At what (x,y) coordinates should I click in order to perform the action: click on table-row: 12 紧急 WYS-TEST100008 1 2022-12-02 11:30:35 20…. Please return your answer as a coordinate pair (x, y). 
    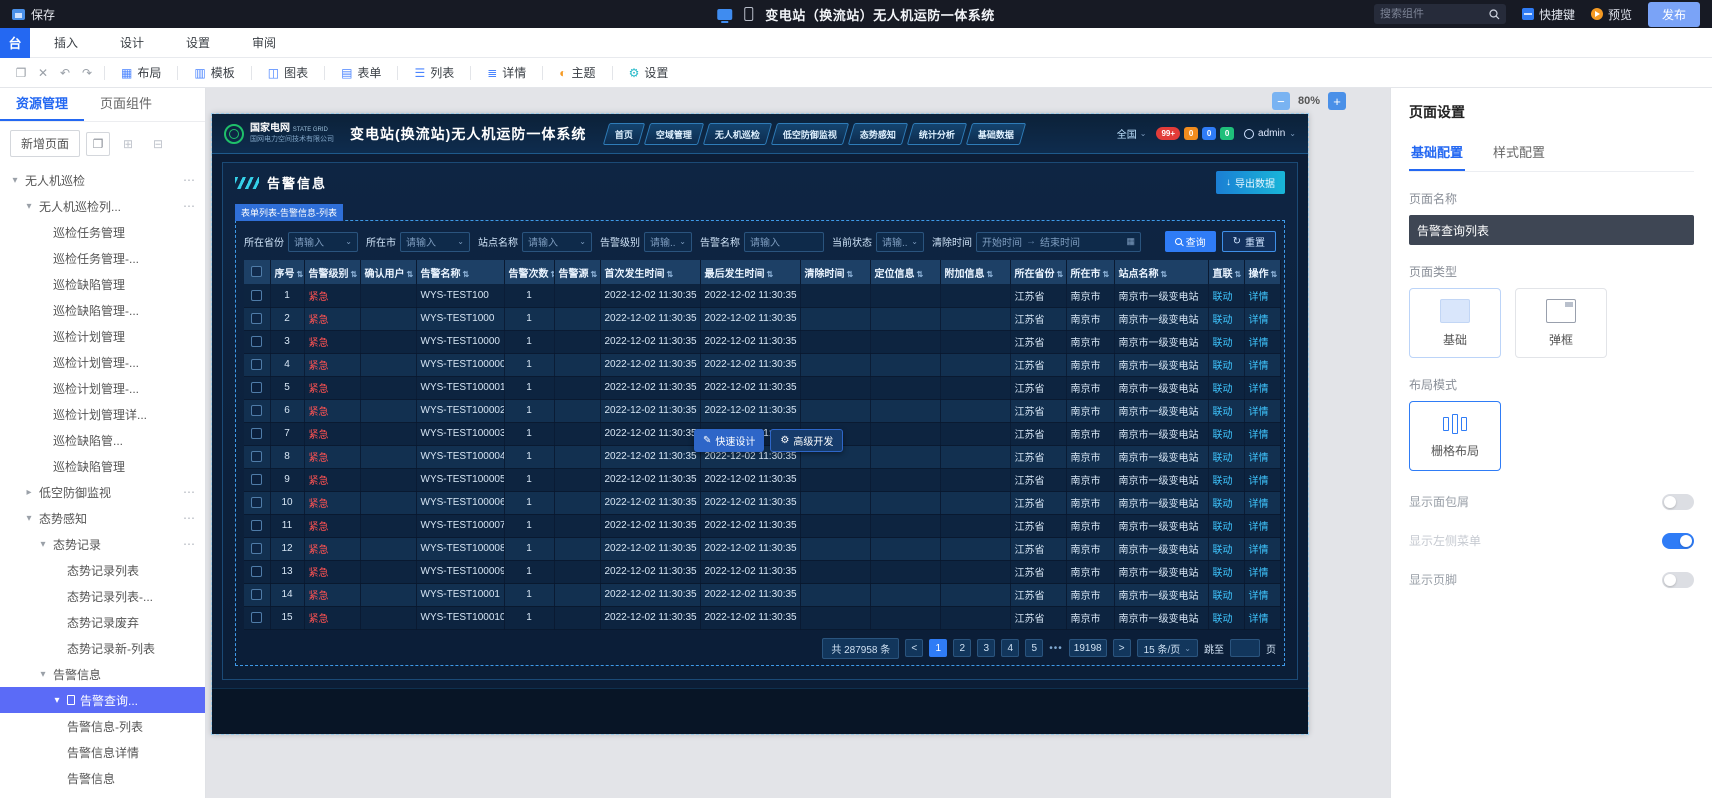
    Looking at the image, I should click on (762, 549).